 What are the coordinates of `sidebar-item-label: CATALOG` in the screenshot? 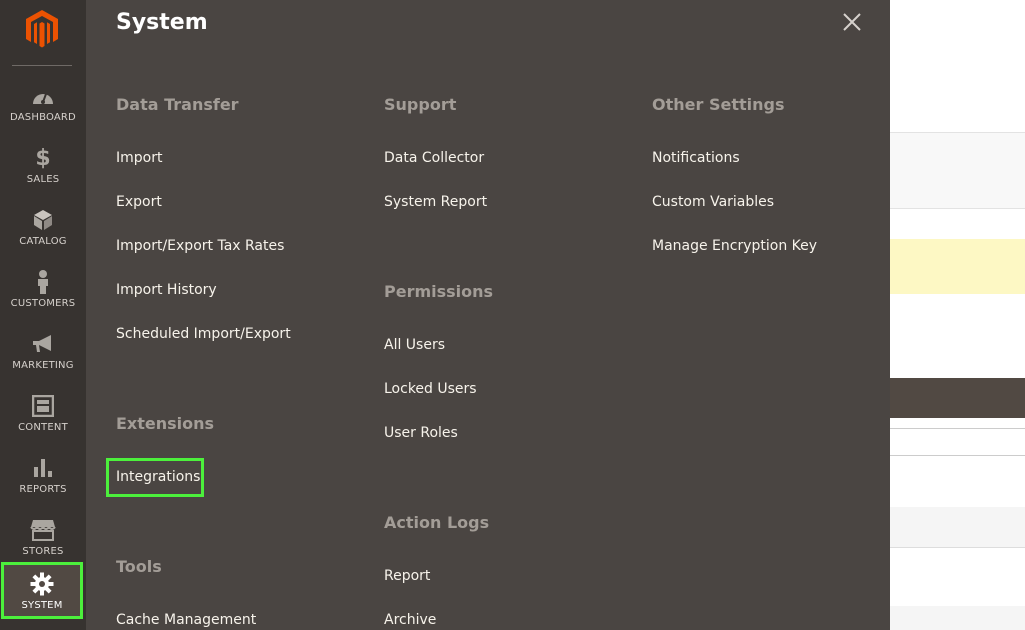 It's located at (43, 241).